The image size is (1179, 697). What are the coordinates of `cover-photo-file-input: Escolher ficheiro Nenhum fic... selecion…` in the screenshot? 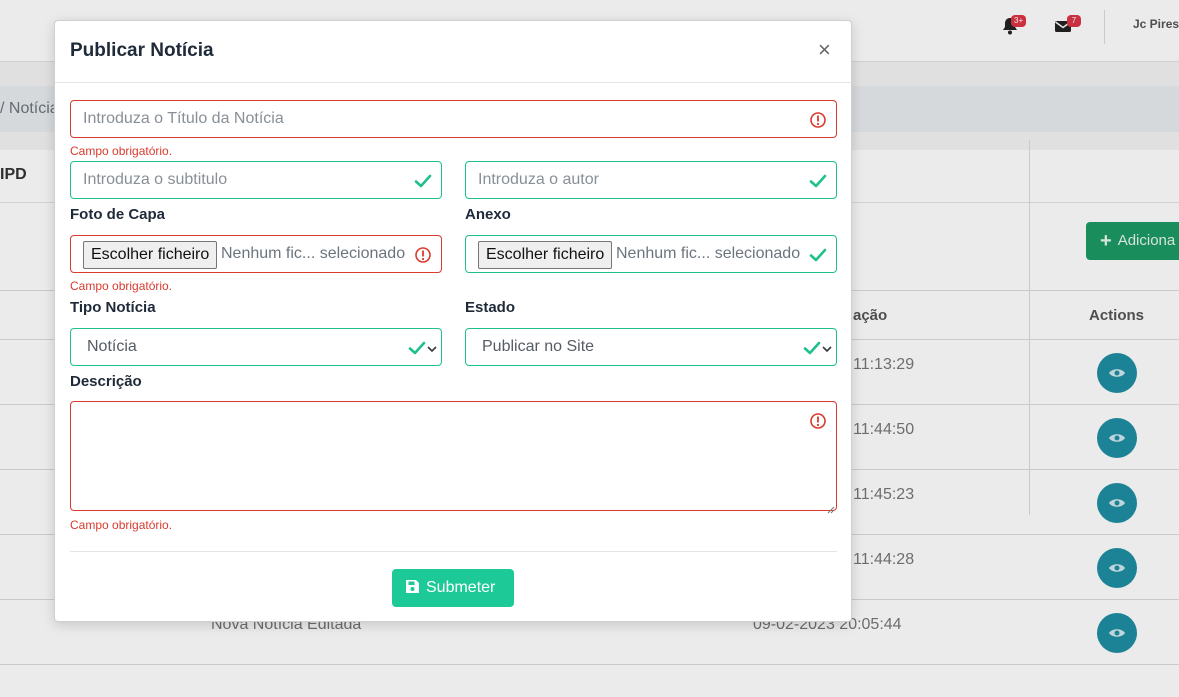 It's located at (256, 254).